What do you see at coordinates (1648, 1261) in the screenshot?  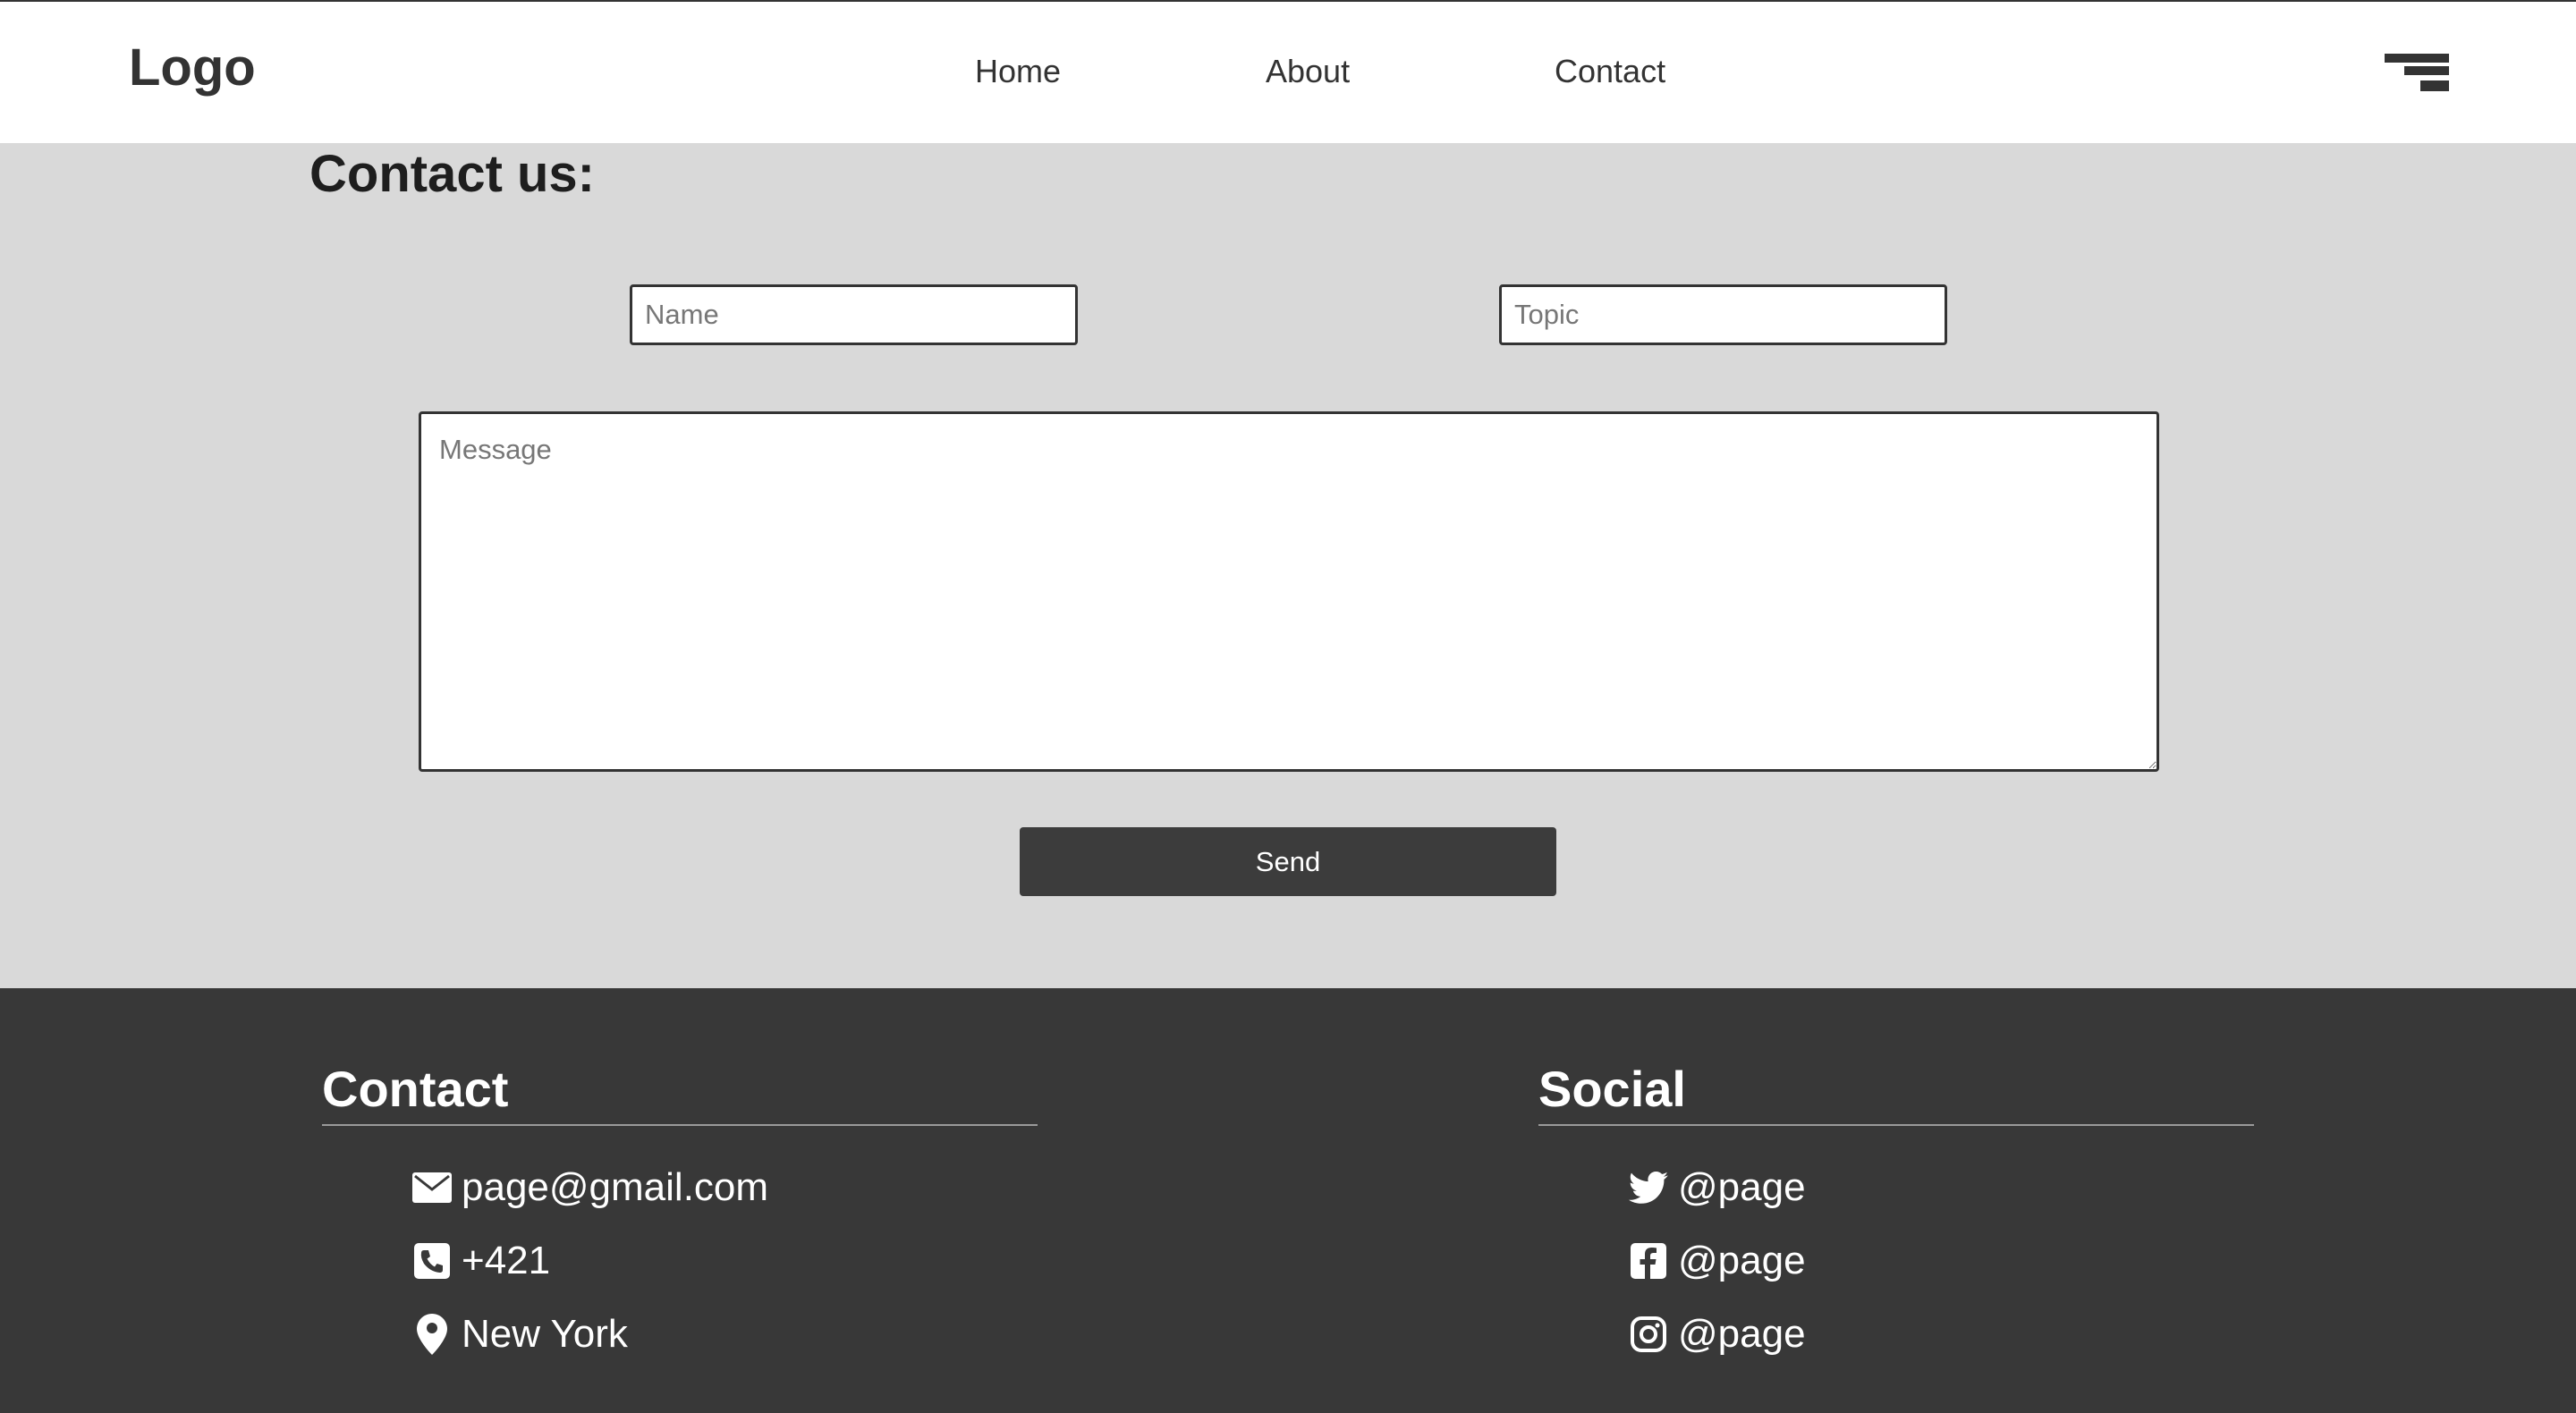 I see `facebook-icon` at bounding box center [1648, 1261].